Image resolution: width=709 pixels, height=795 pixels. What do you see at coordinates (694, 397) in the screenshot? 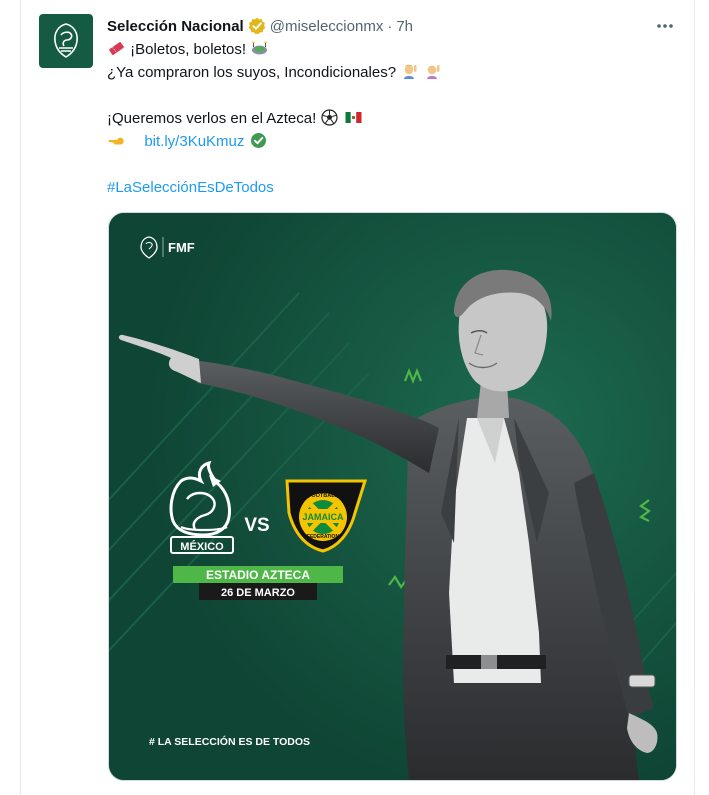
I see `timeline-right-border` at bounding box center [694, 397].